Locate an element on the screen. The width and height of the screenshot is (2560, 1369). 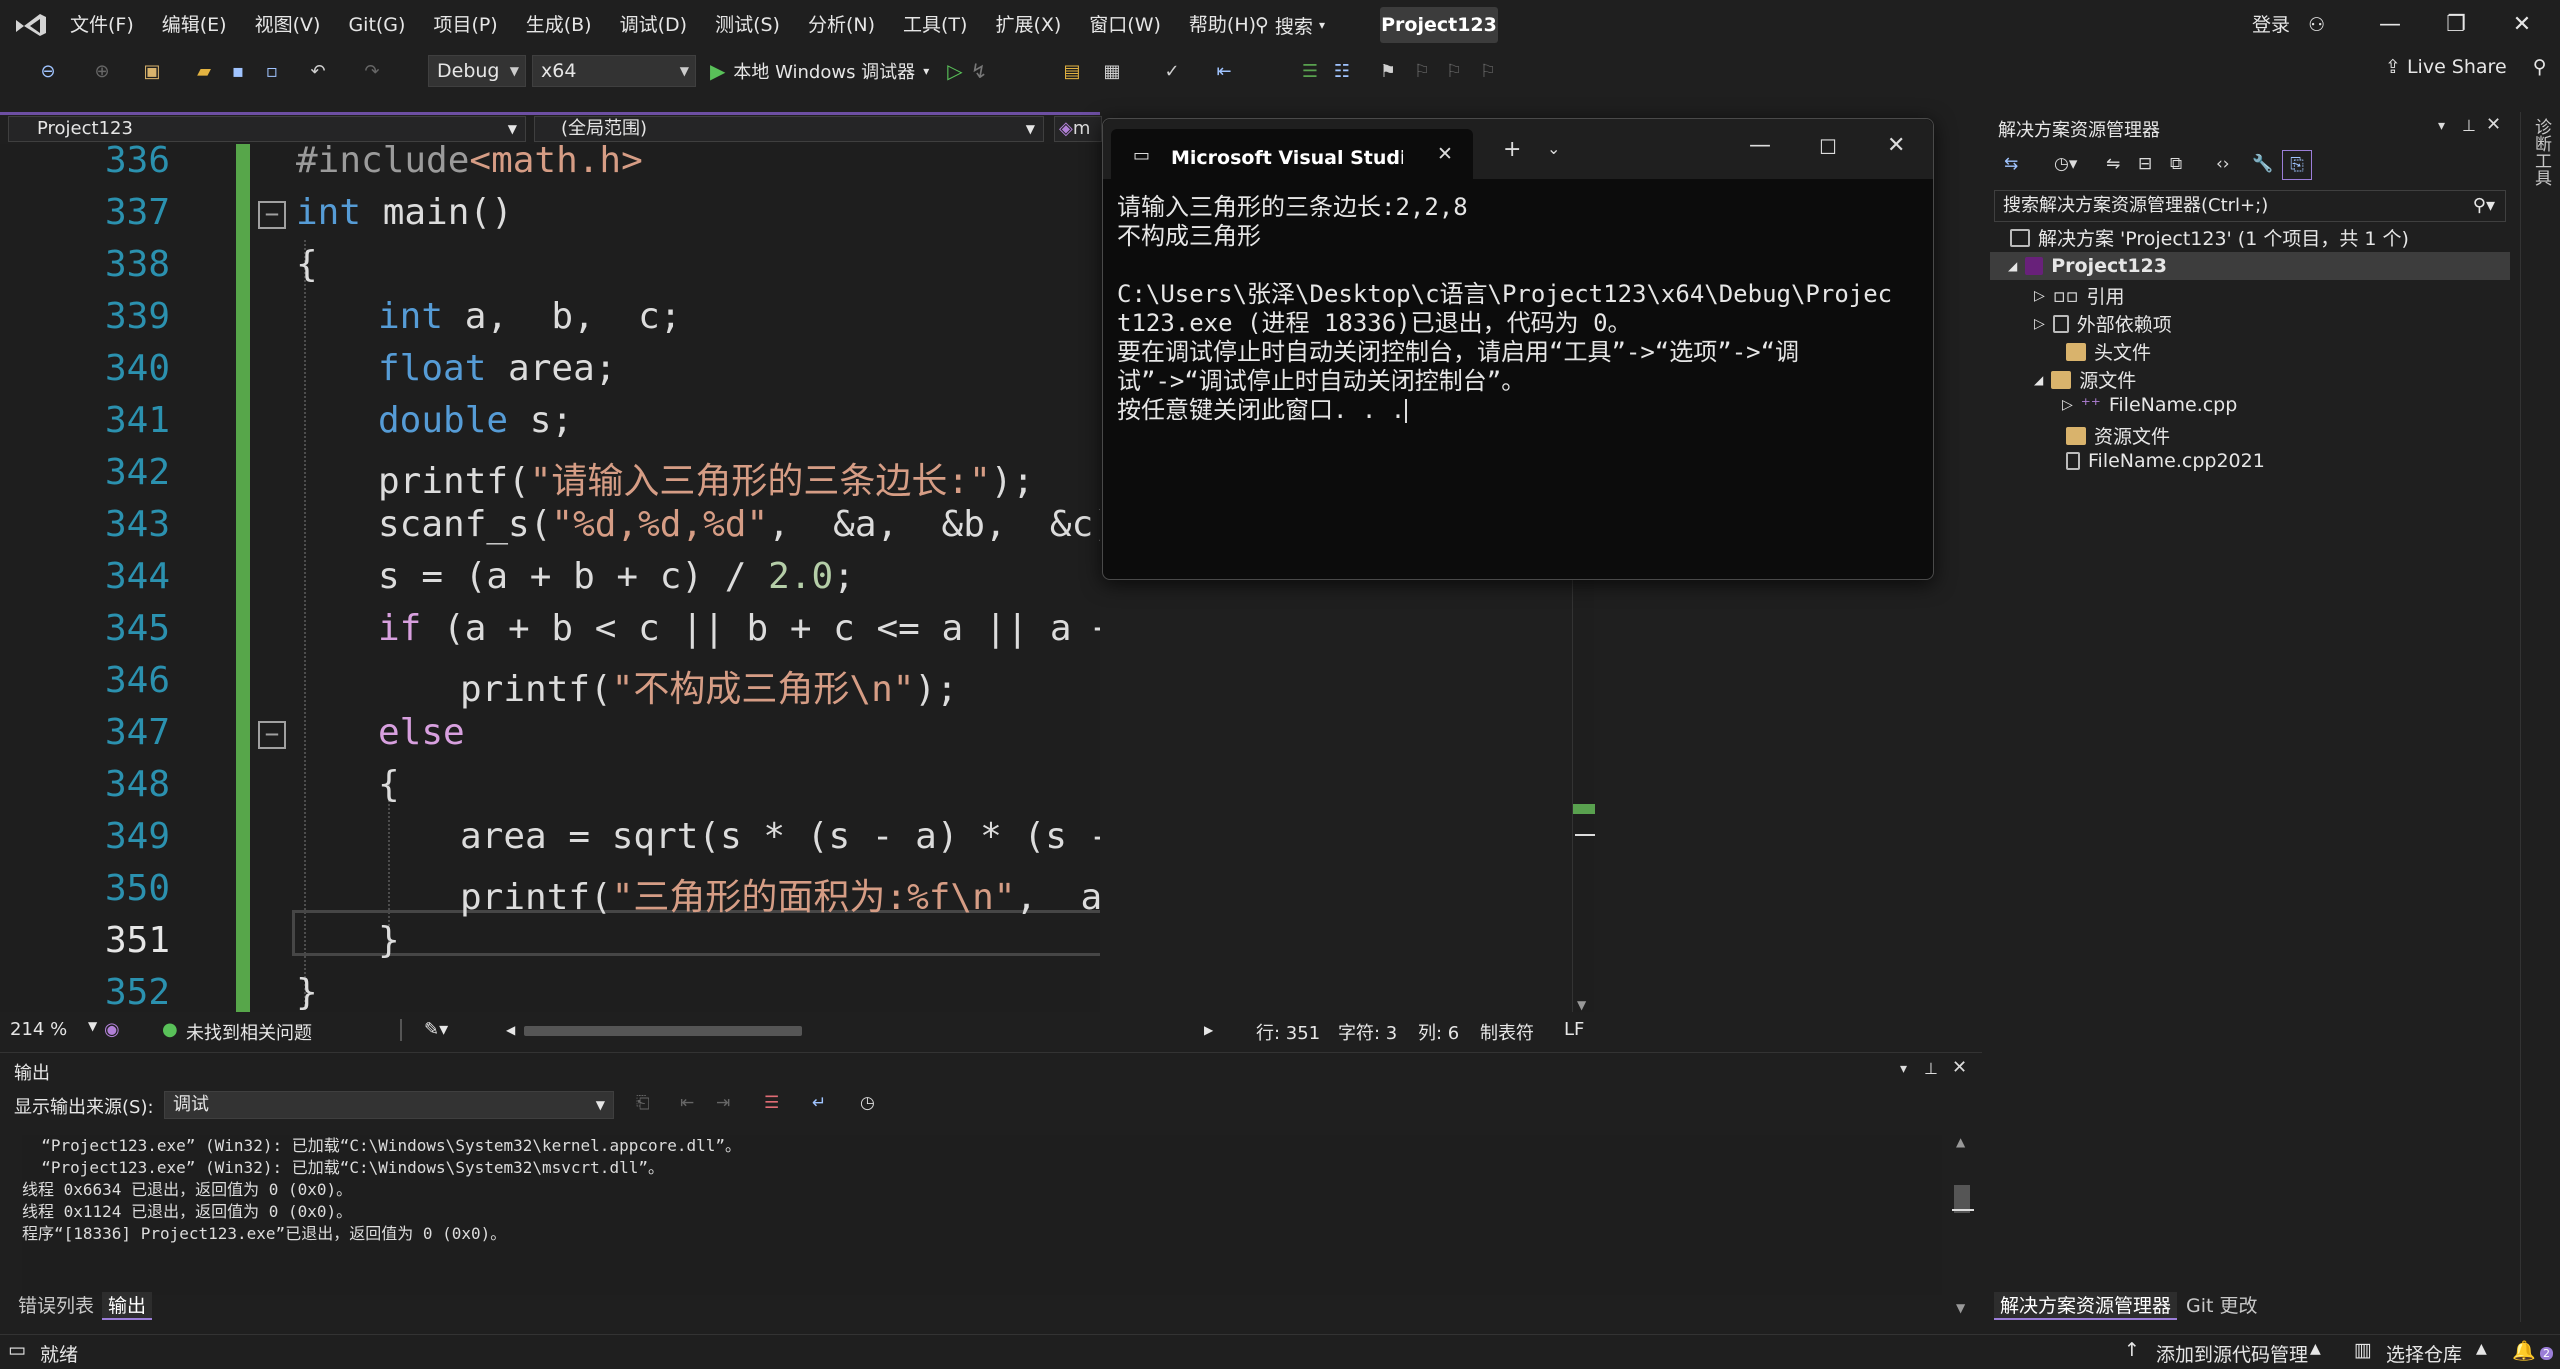
collapse-all-icon: ⊟ is located at coordinates (2145, 164).